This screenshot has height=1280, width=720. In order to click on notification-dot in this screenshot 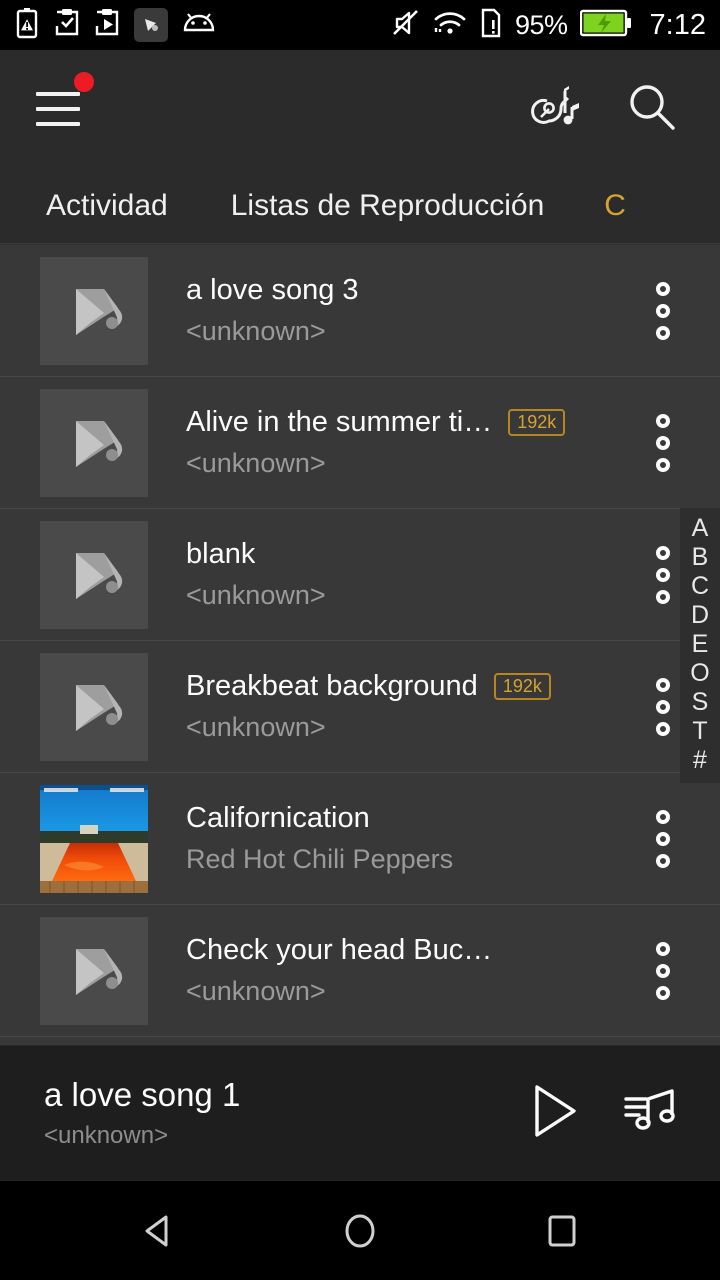, I will do `click(84, 82)`.